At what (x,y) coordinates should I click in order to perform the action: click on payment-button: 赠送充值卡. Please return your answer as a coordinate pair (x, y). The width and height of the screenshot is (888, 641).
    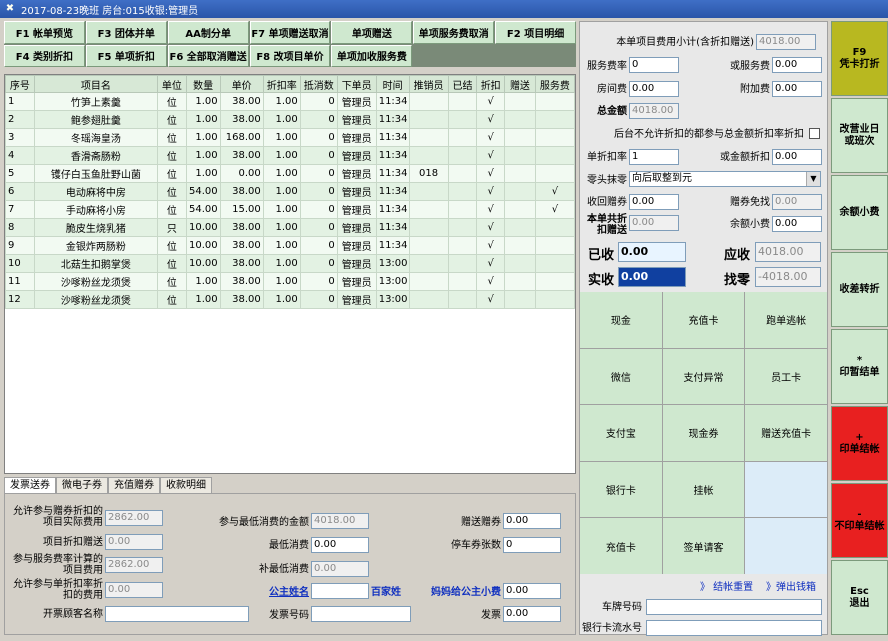
    Looking at the image, I should click on (786, 433).